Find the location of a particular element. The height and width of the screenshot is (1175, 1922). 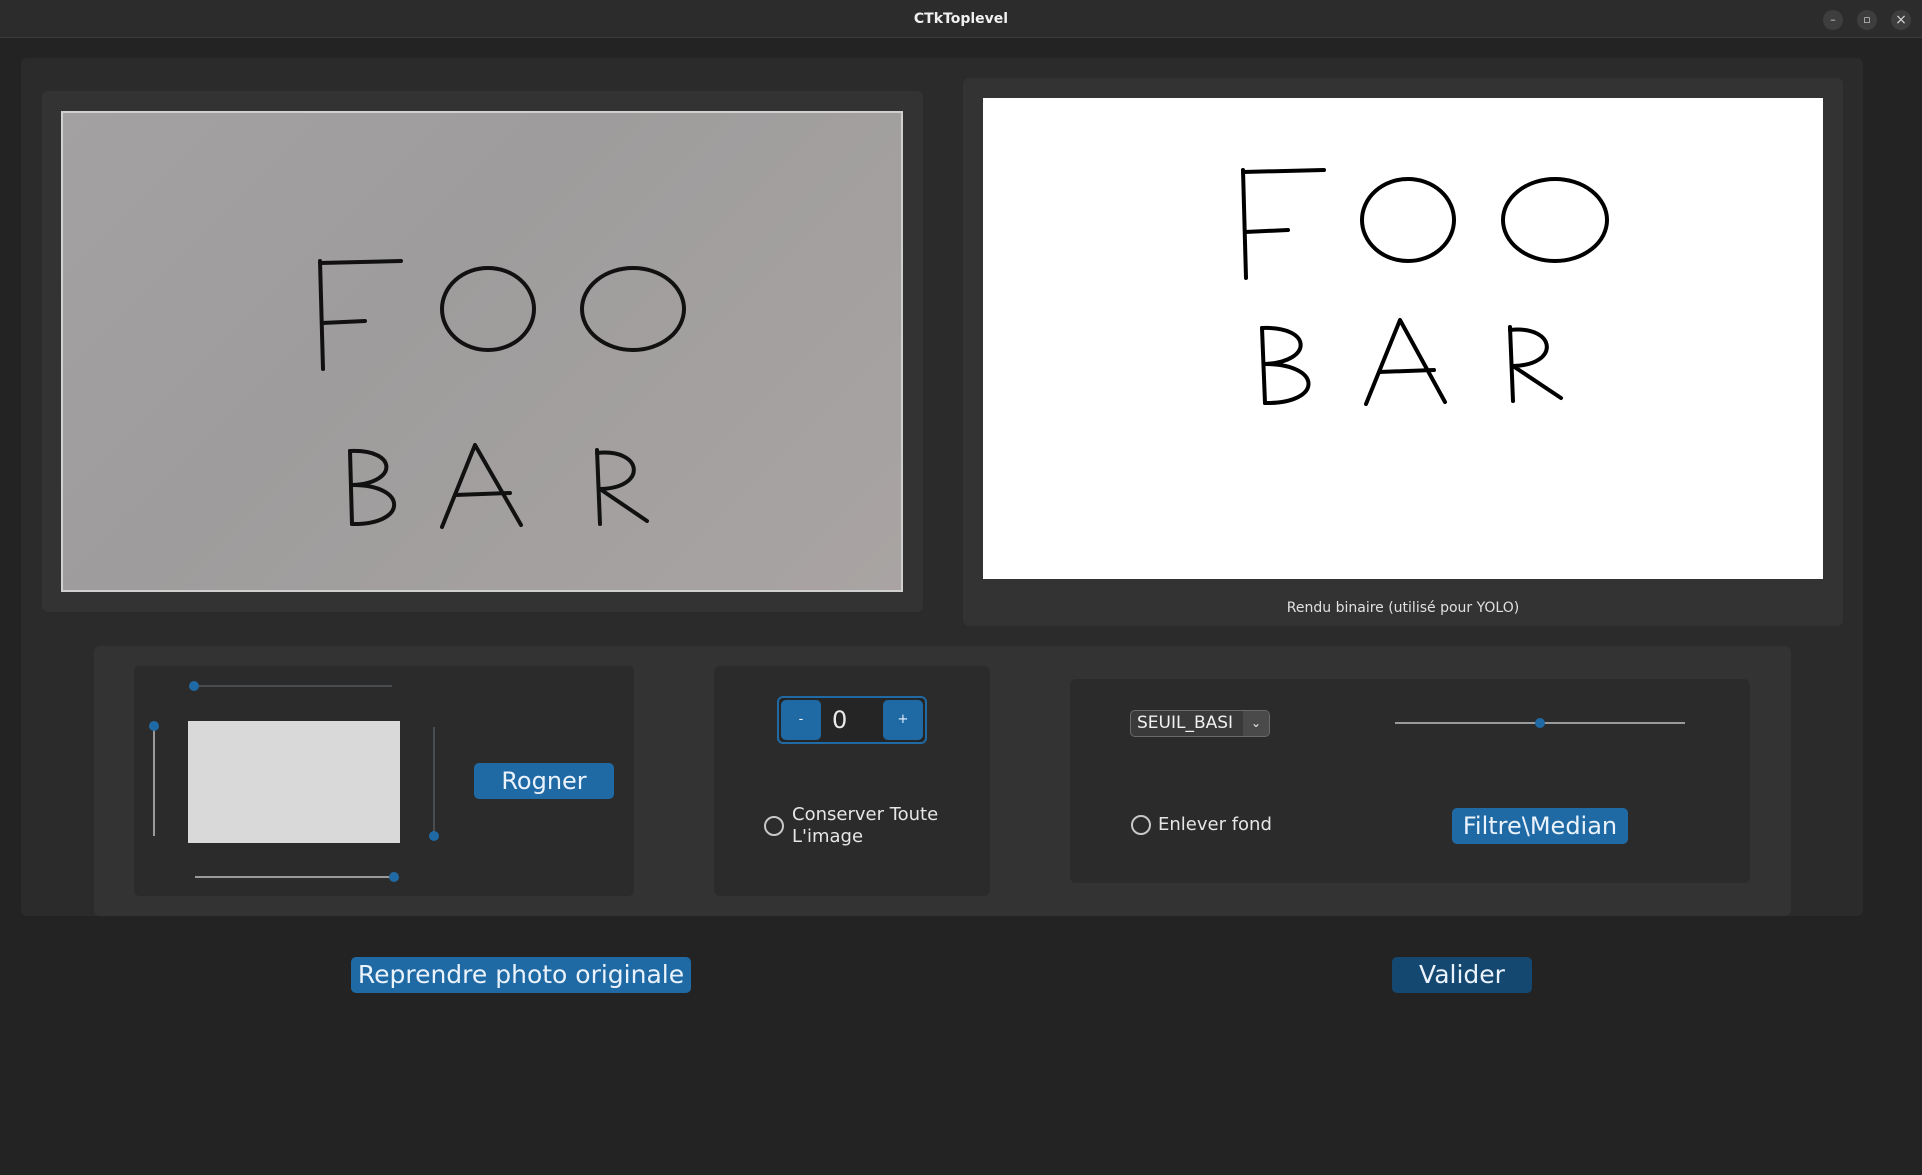

close-button: × is located at coordinates (1901, 20).